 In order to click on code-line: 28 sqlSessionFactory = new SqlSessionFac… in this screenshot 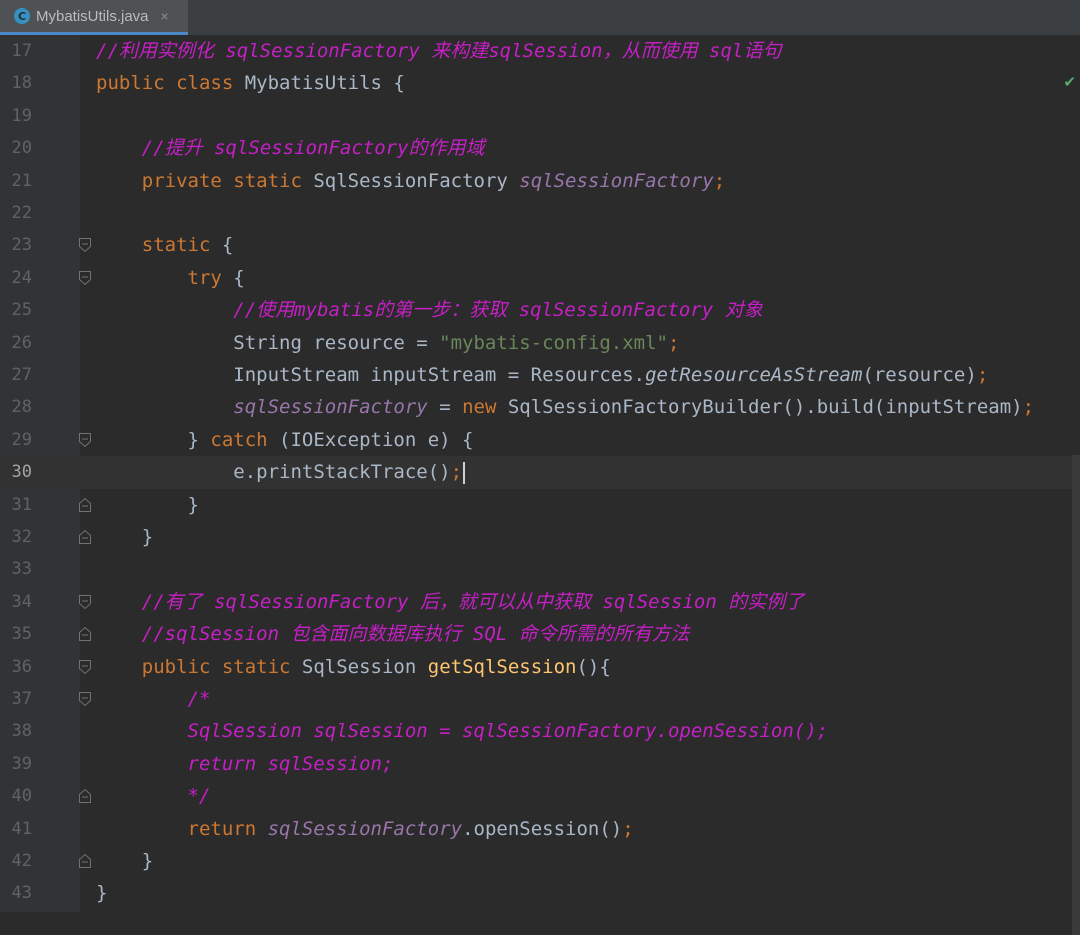, I will do `click(540, 407)`.